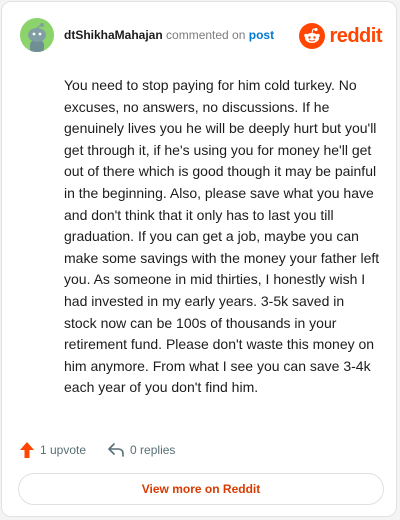 This screenshot has height=520, width=400. Describe the element at coordinates (97, 450) in the screenshot. I see `comment-actions: 1 upvote 0 replies` at that location.